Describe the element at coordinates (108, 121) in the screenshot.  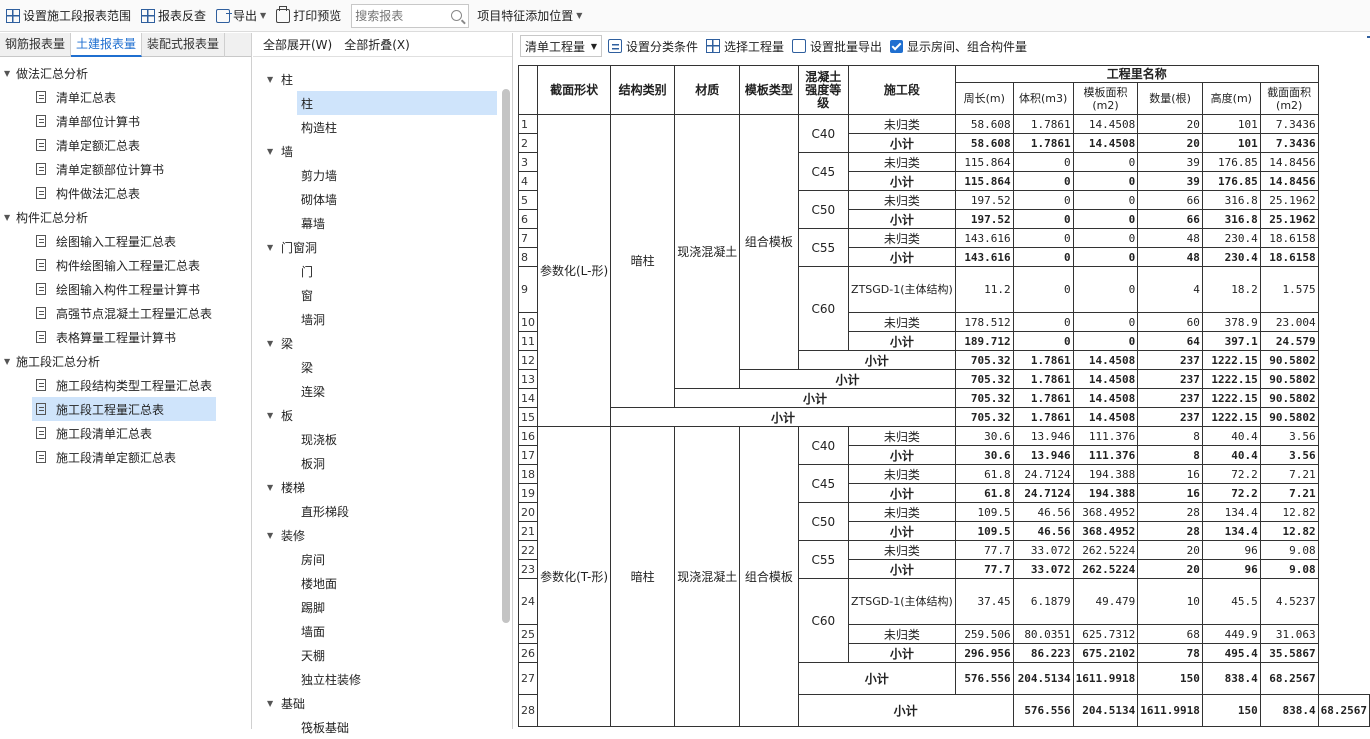
I see `tree-item: 清单部位计算书` at that location.